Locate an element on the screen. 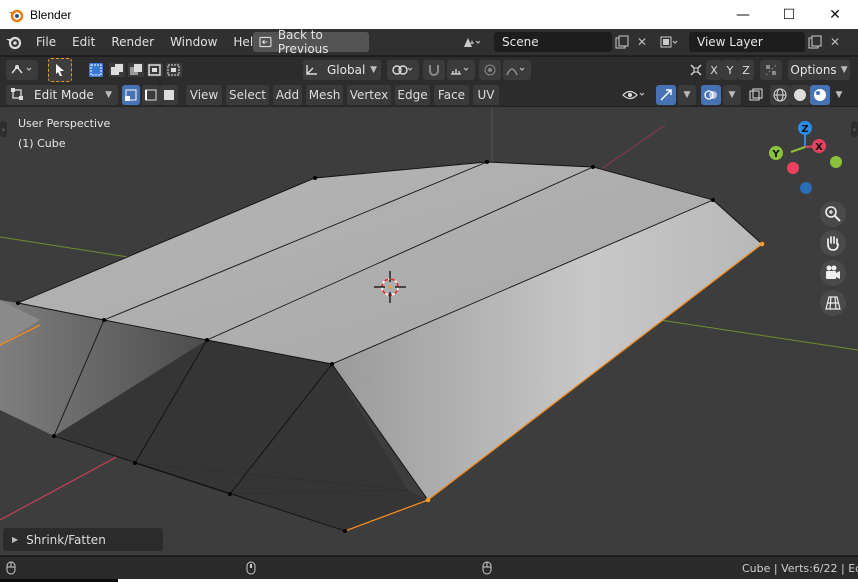  gizmo-toggle-icon is located at coordinates (666, 95).